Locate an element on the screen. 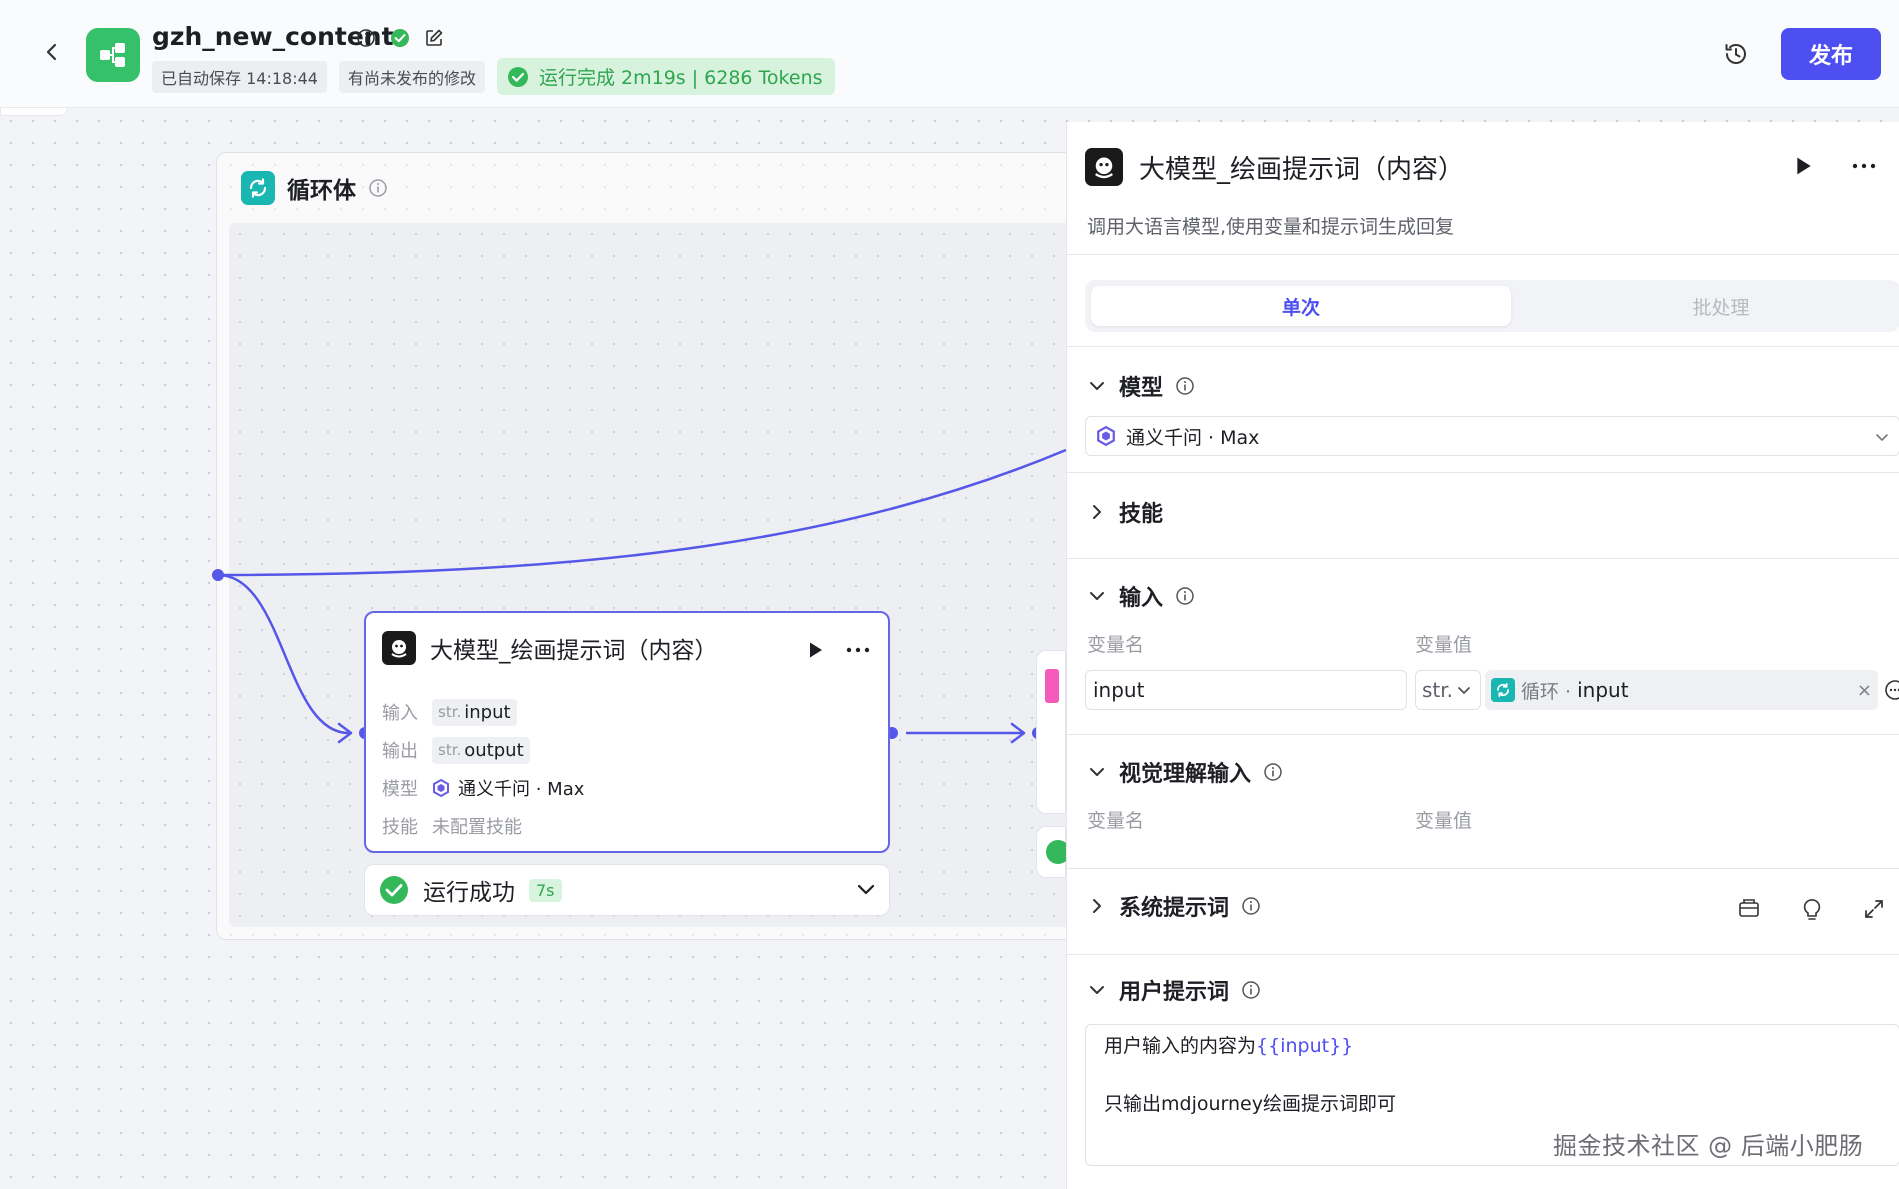 Image resolution: width=1899 pixels, height=1189 pixels. skills-section-header: 技能 is located at coordinates (1125, 512).